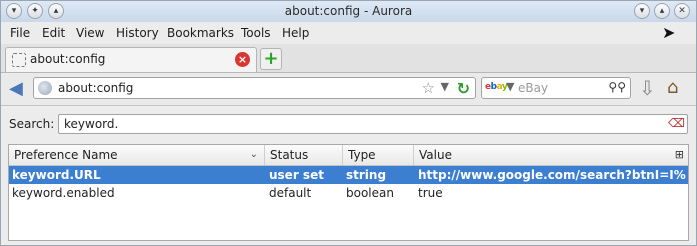 The height and width of the screenshot is (246, 697). What do you see at coordinates (428, 88) in the screenshot?
I see `bookmark-star-icon: ☆` at bounding box center [428, 88].